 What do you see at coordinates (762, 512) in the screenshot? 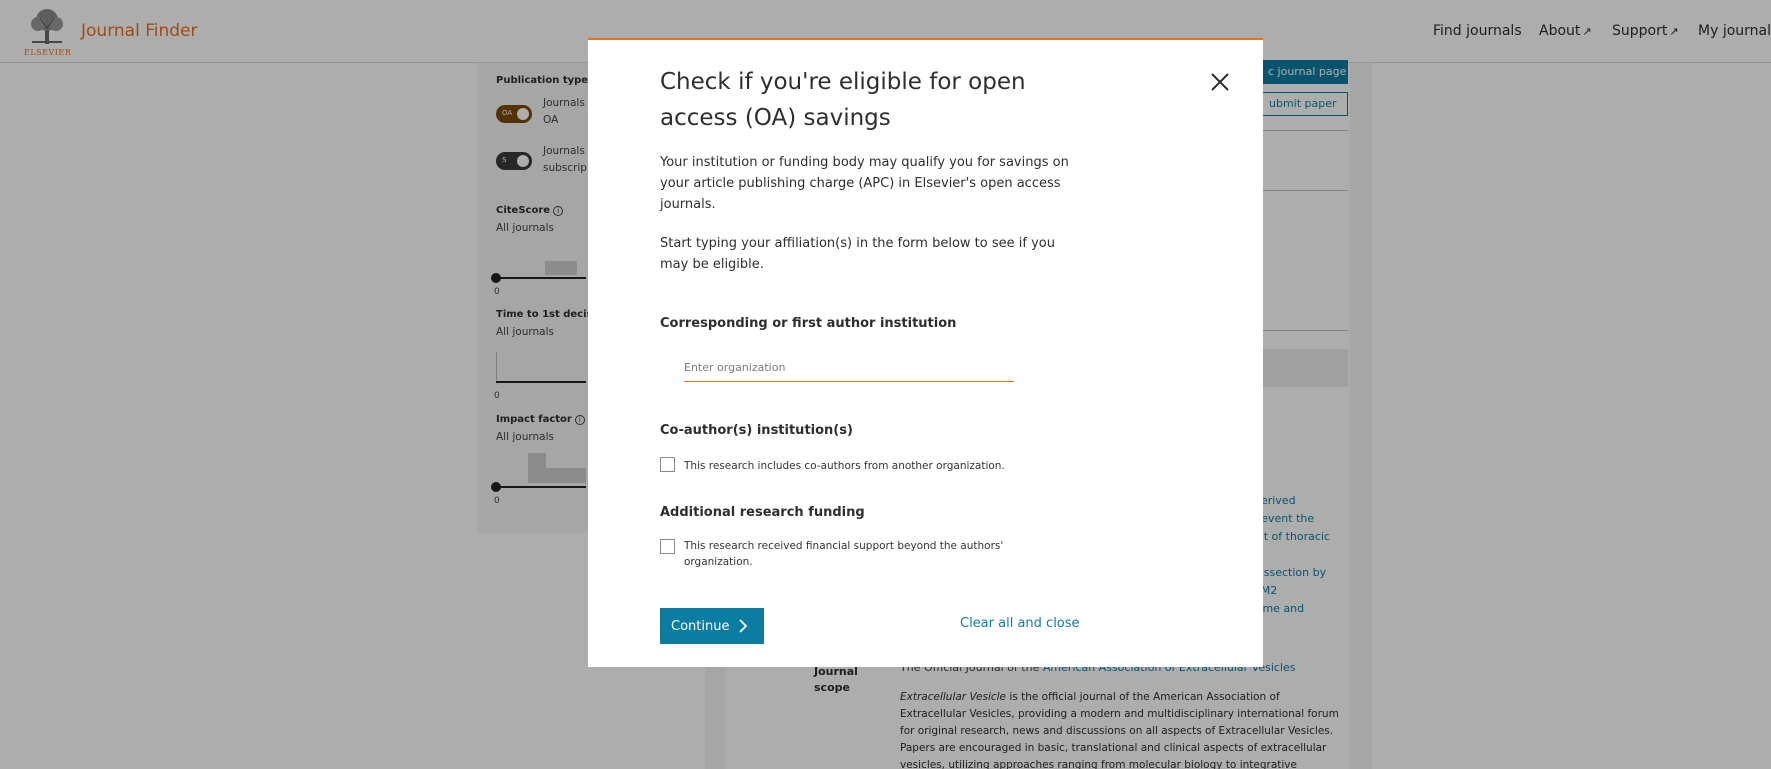
I see `funding-section-heading: Additional research funding` at bounding box center [762, 512].